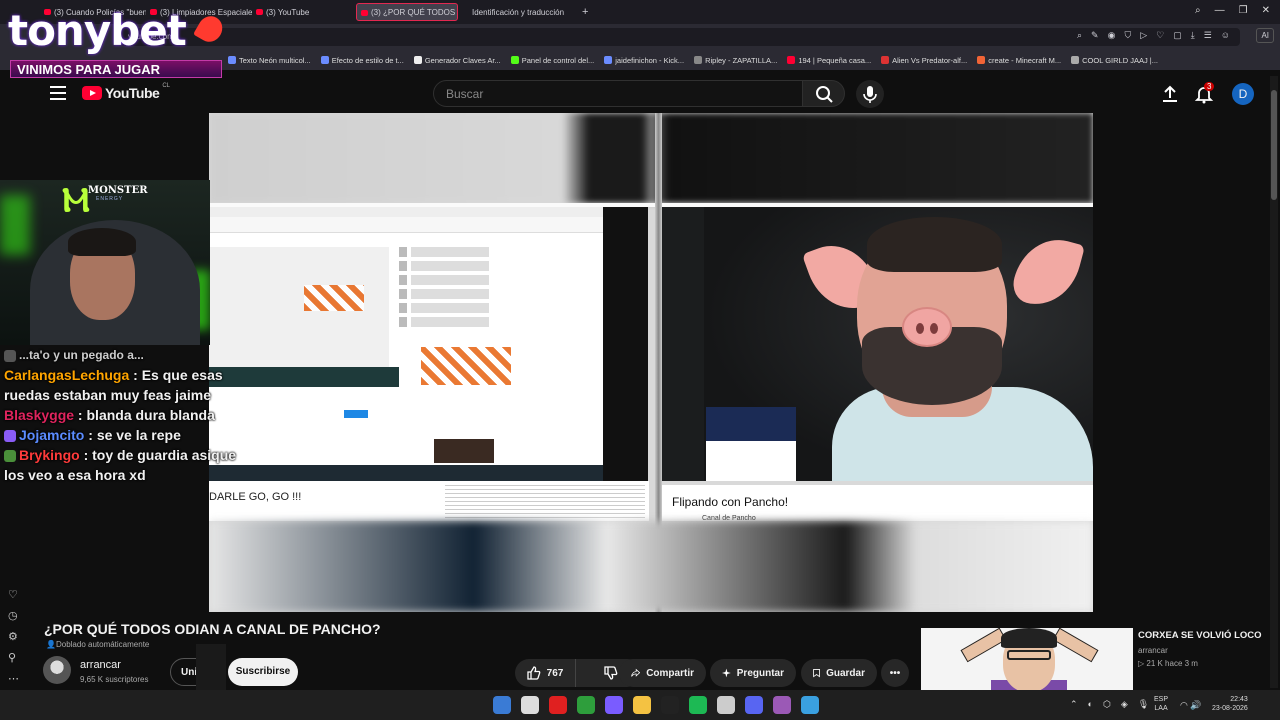 Image resolution: width=1280 pixels, height=720 pixels. Describe the element at coordinates (1243, 10) in the screenshot. I see `maximize-icon: ❐` at that location.